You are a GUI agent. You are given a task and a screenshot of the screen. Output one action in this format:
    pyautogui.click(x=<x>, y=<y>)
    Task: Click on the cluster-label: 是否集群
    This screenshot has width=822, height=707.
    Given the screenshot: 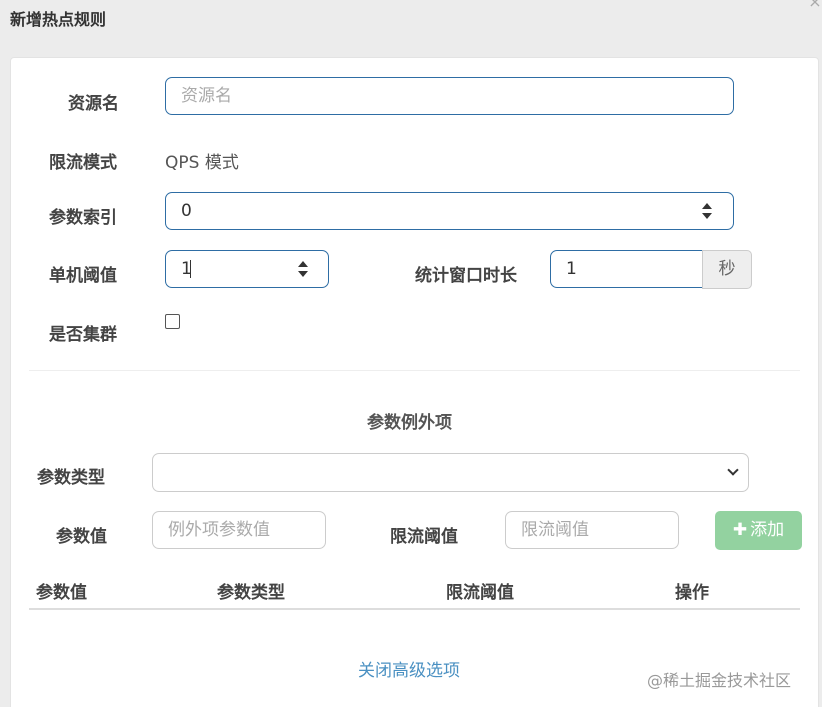 What is the action you would take?
    pyautogui.click(x=83, y=335)
    